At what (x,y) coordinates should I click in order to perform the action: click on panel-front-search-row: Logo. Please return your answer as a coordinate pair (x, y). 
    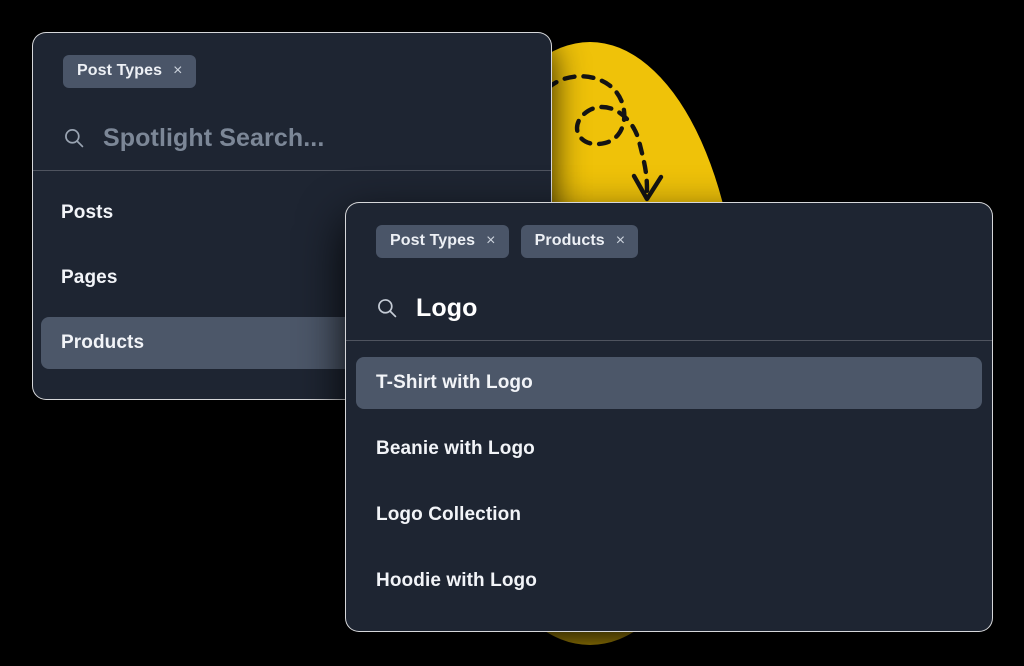
    Looking at the image, I should click on (669, 308).